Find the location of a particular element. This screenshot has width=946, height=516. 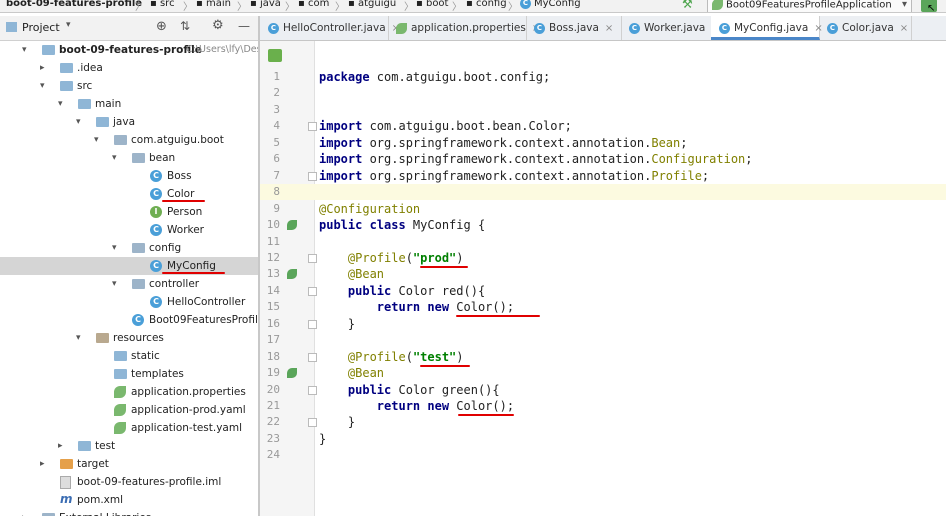

tree-item: boot-09-features-profile.iml is located at coordinates (129, 482).